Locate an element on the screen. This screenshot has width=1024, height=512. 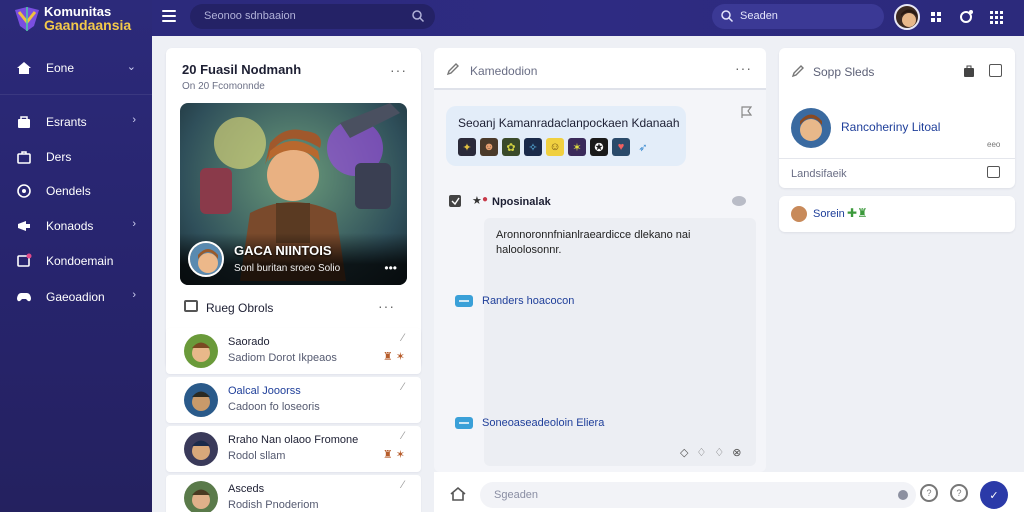
heart-icon: ♢ is located at coordinates (701, 452).